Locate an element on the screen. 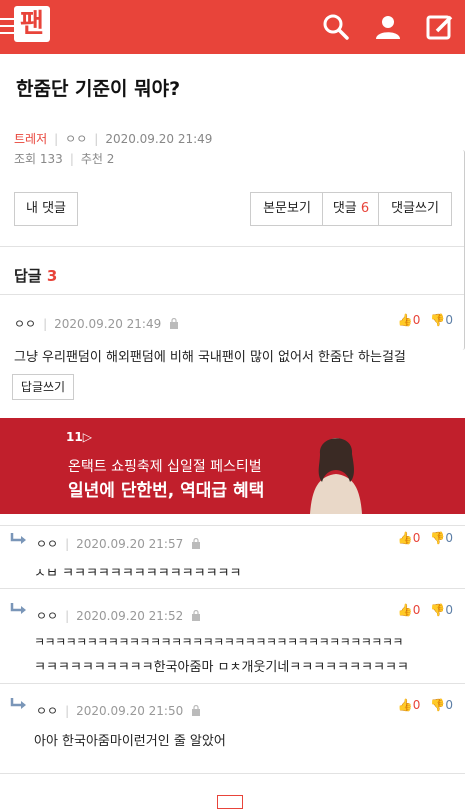 This screenshot has height=809, width=465. site-logo: 팬 is located at coordinates (32, 24).